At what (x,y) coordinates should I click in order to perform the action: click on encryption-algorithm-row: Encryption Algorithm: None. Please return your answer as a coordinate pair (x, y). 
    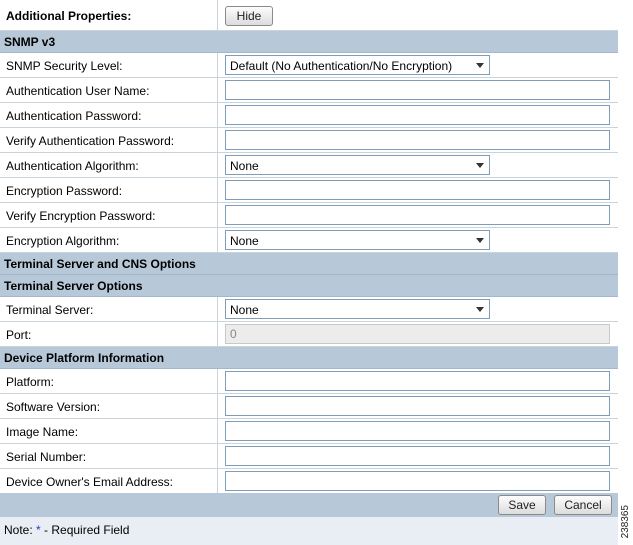
    Looking at the image, I should click on (309, 240).